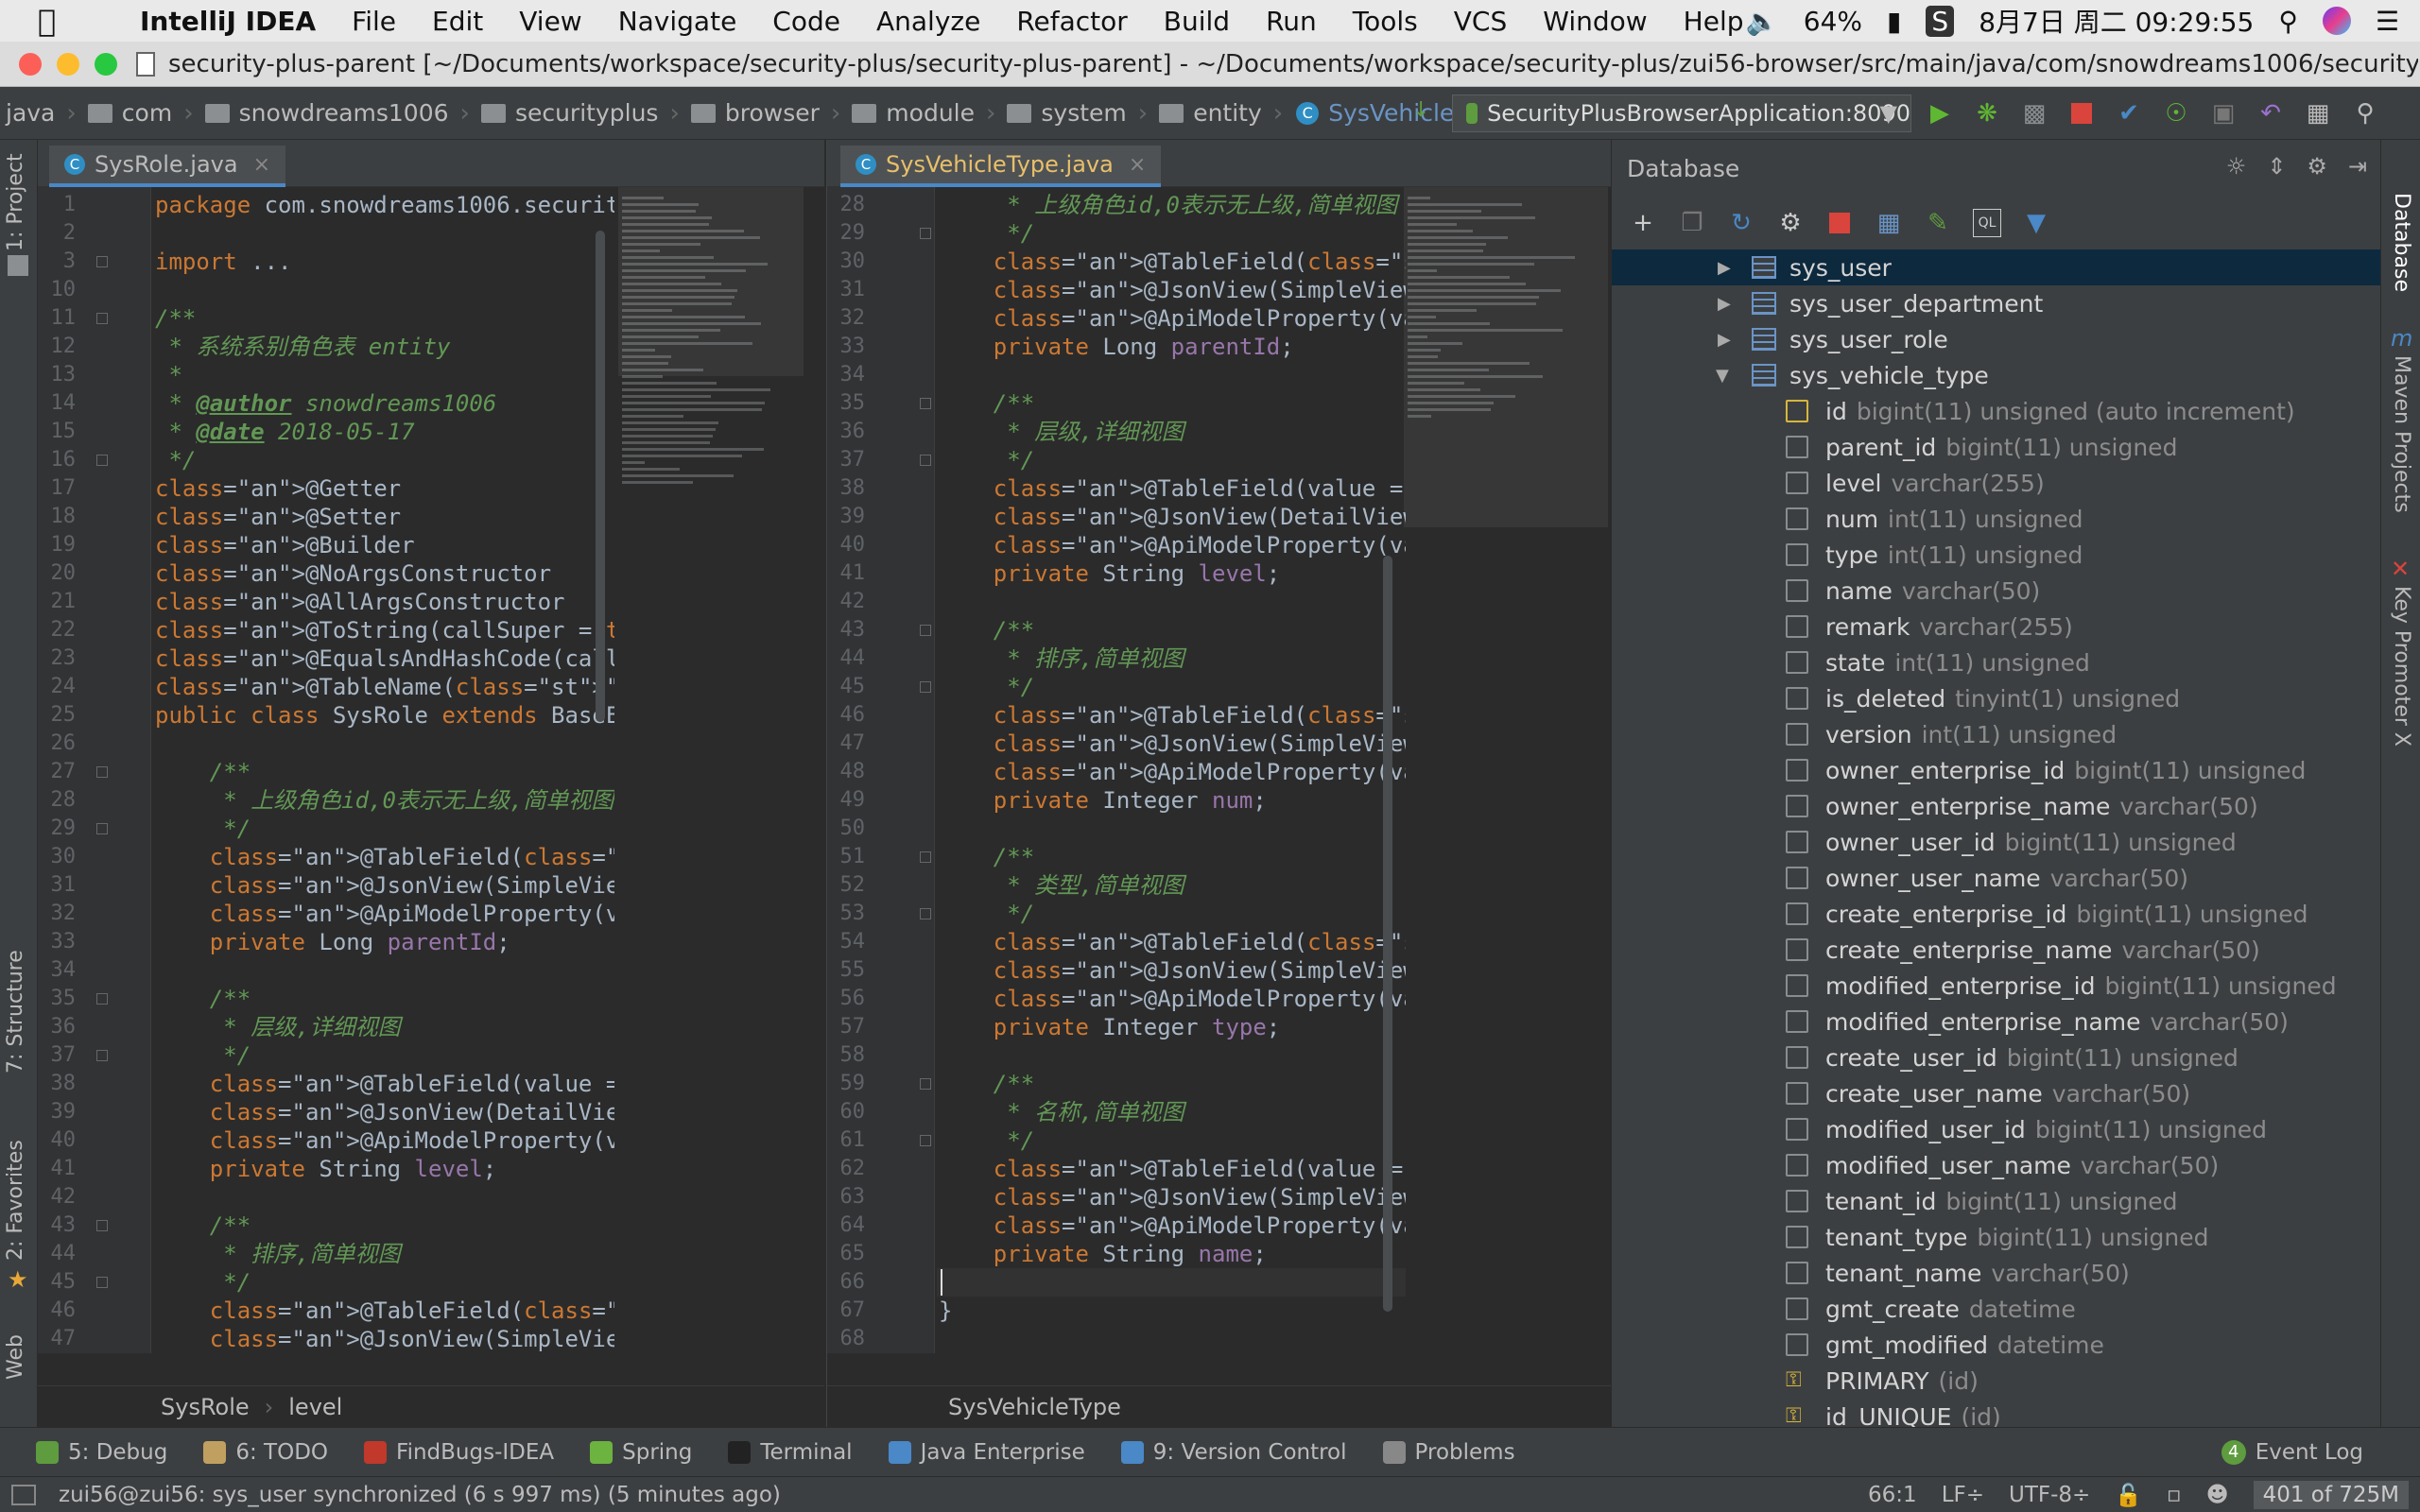 The height and width of the screenshot is (1512, 2420). Describe the element at coordinates (57, 1027) in the screenshot. I see `line-number: 36` at that location.